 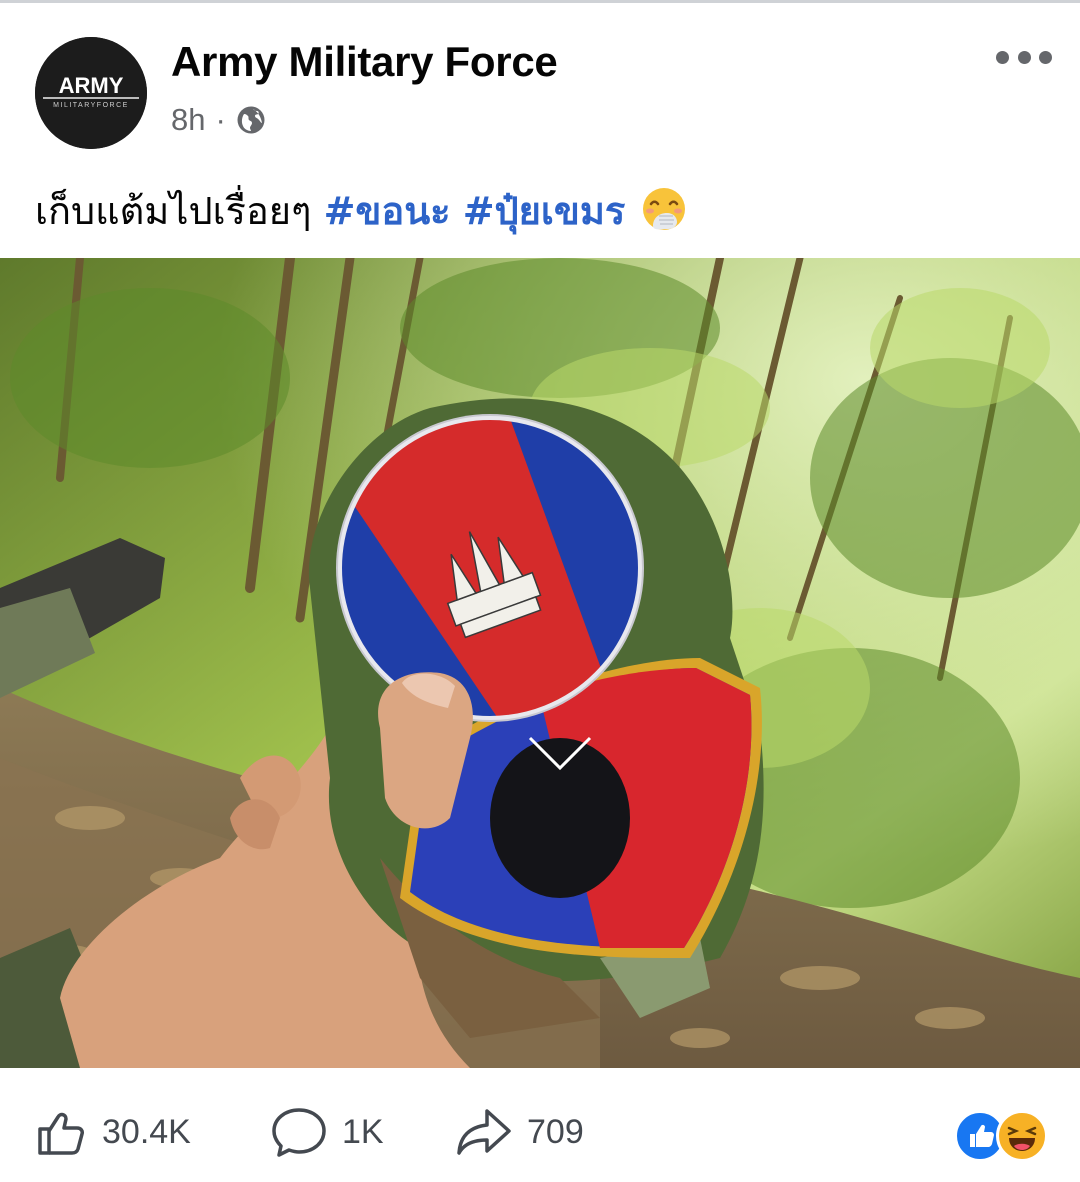 I want to click on share-arrow-icon, so click(x=484, y=1132).